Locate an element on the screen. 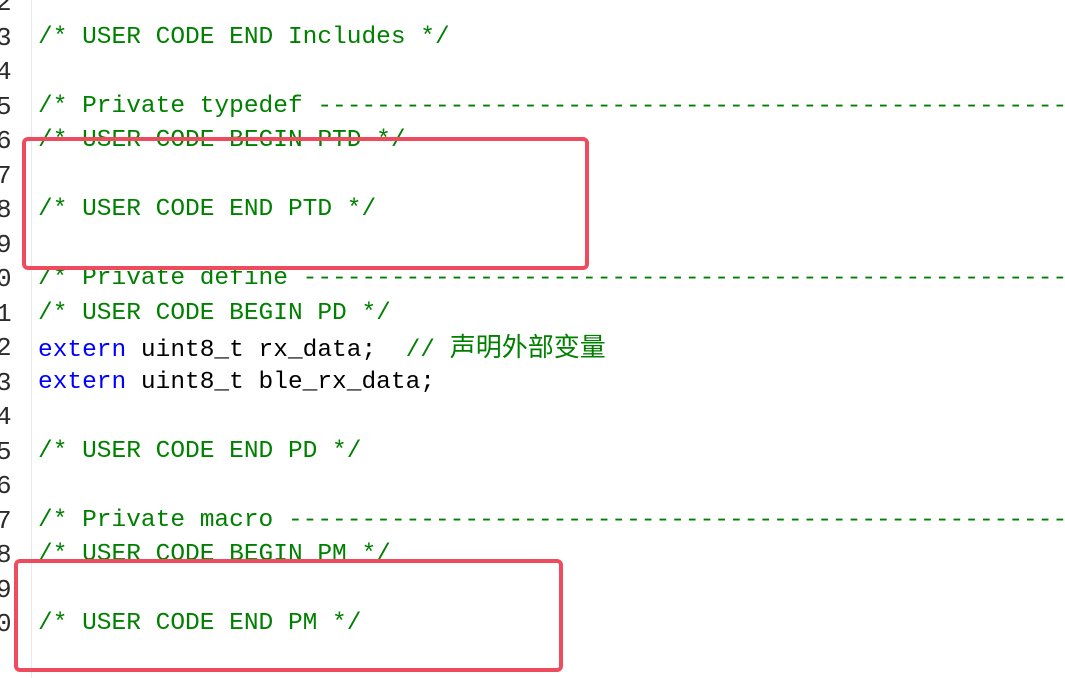 This screenshot has width=1065, height=678. code-token: uint8_t rx_data; is located at coordinates (266, 350).